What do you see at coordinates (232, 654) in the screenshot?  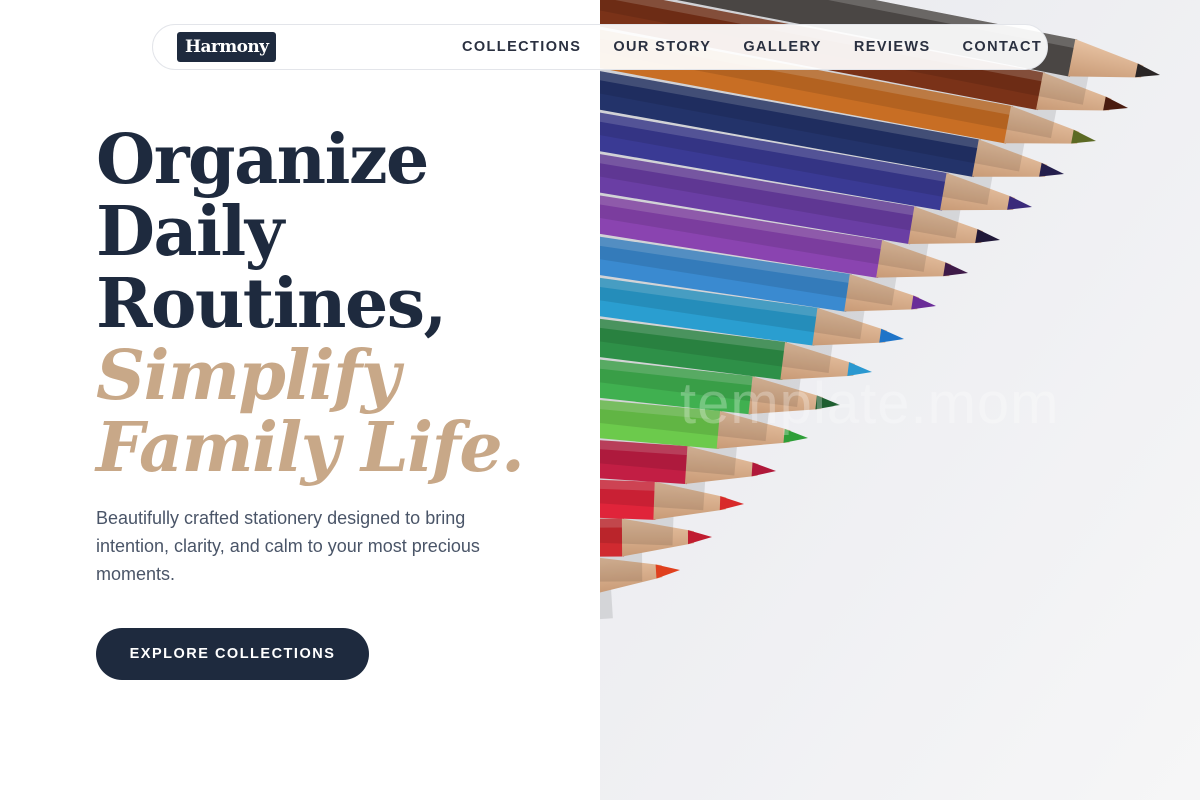 I see `explore-collections-button: EXPLORE COLLECTIONS` at bounding box center [232, 654].